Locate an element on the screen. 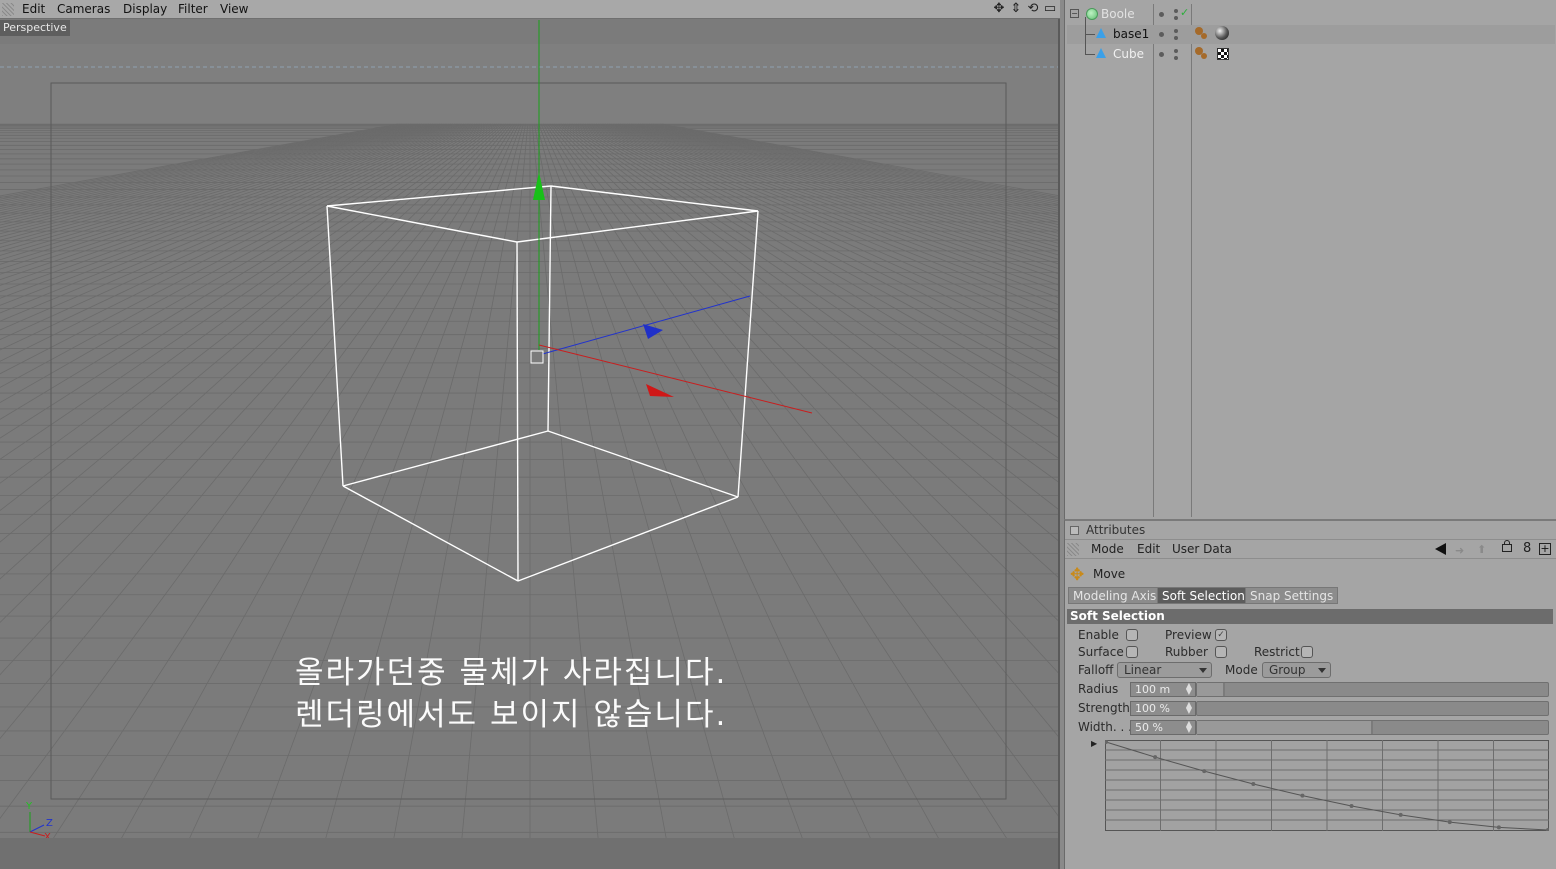 Image resolution: width=1556 pixels, height=869 pixels. slider-fill is located at coordinates (1285, 727).